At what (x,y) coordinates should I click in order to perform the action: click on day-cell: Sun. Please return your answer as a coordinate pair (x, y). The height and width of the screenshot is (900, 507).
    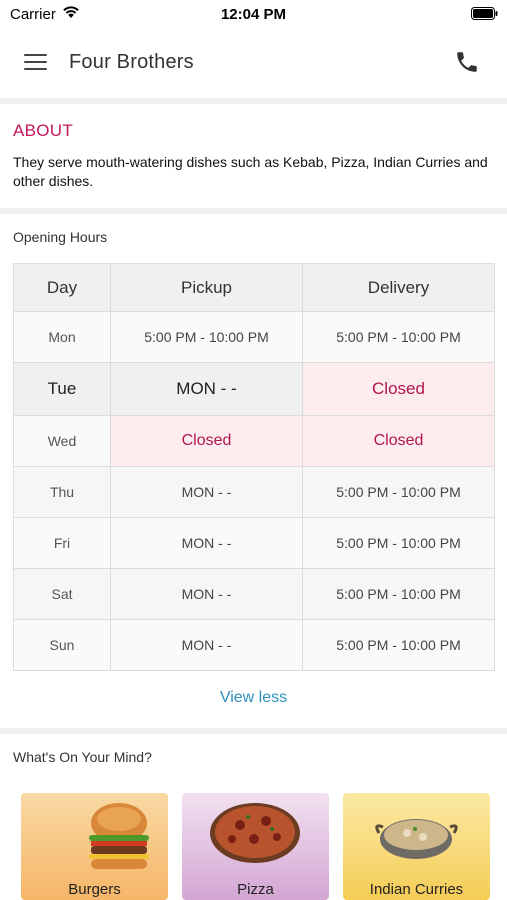
    Looking at the image, I should click on (62, 645).